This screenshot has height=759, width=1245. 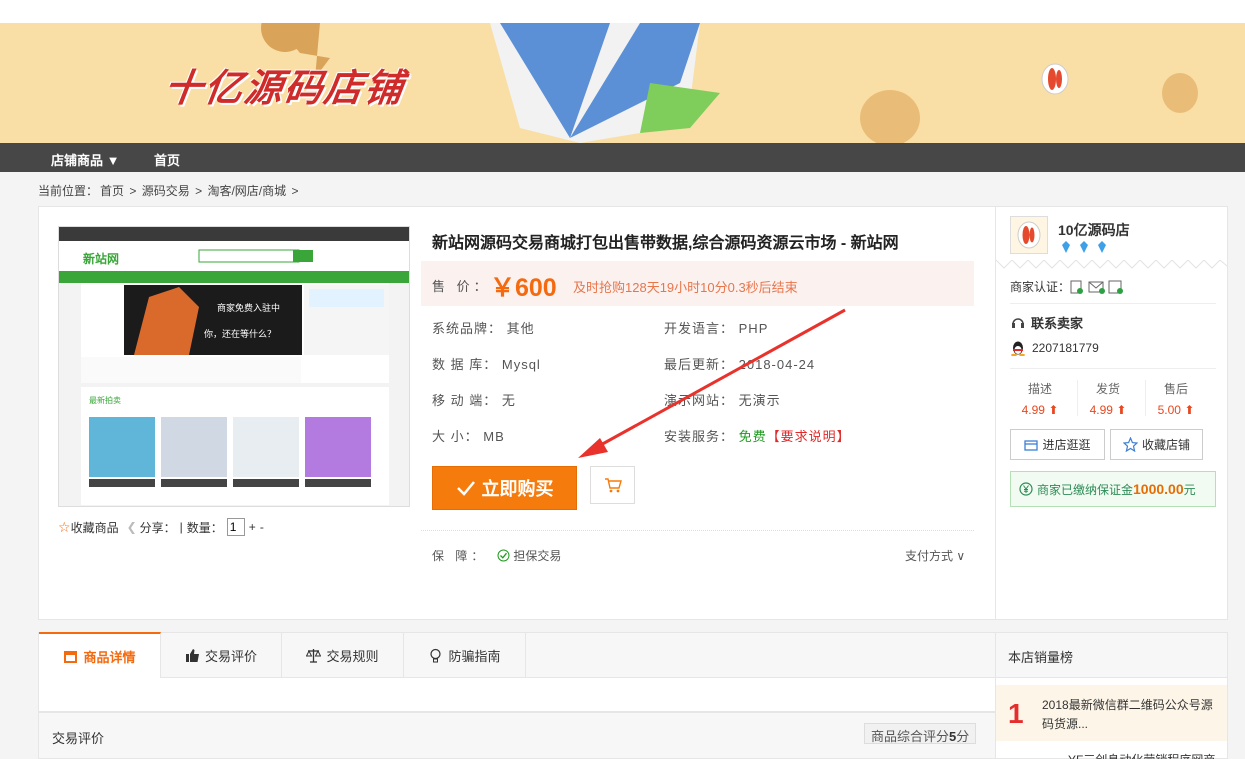 I want to click on attr-mobile: 移 动 端： 无, so click(x=474, y=399).